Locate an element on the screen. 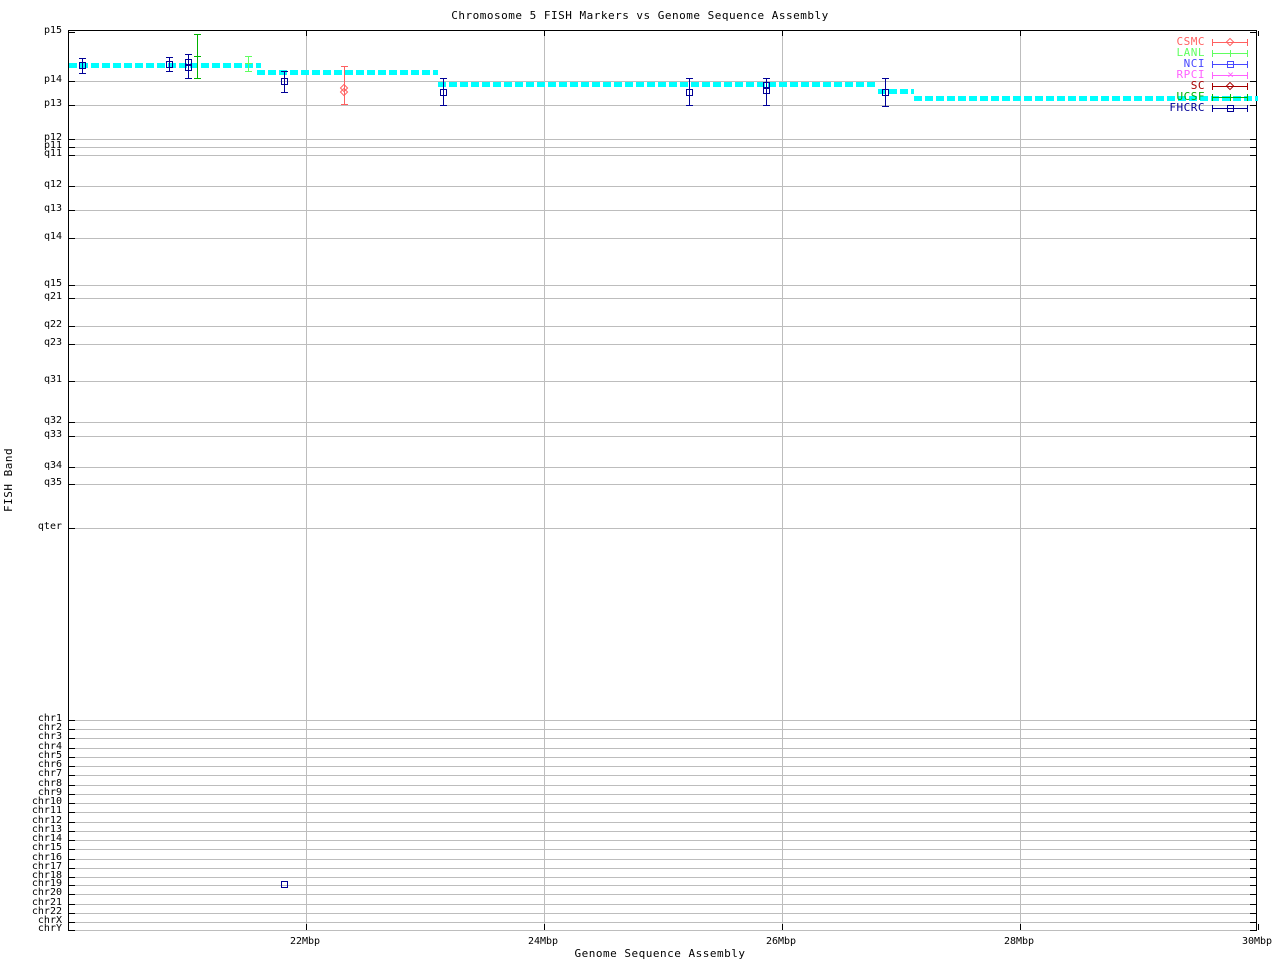  x-marker-icon: × is located at coordinates (1230, 74).